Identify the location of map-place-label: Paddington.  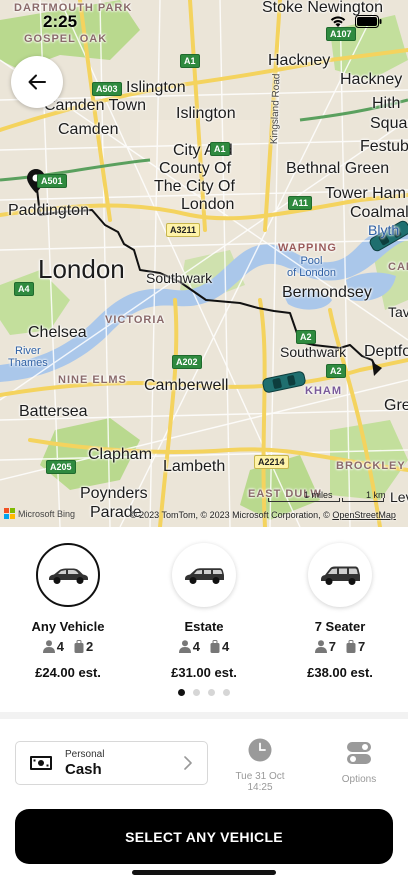
(48, 210).